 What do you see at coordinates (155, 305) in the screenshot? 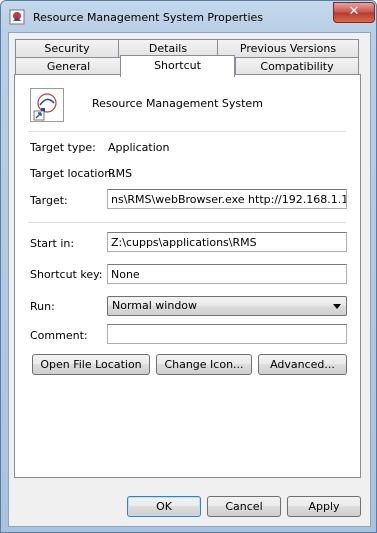
I see `run-select-value: Normal window` at bounding box center [155, 305].